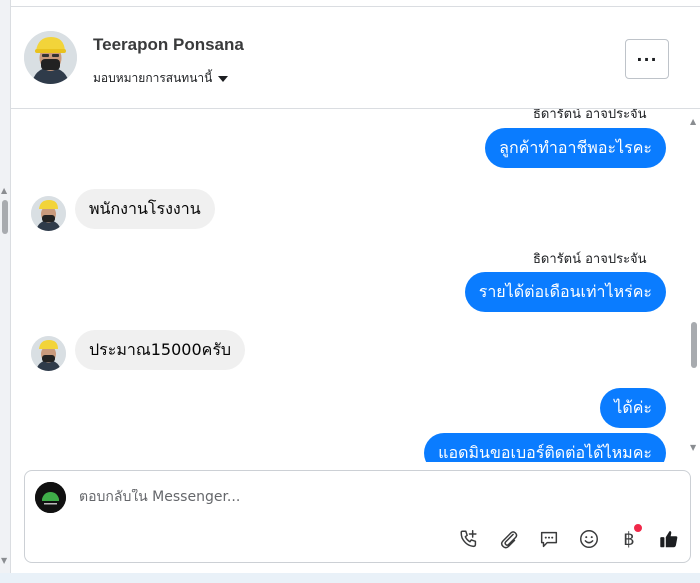 This screenshot has width=700, height=583. Describe the element at coordinates (575, 148) in the screenshot. I see `message-bubble-outgoing: ลูกค้าทำอาชีพอะไรคะ` at that location.